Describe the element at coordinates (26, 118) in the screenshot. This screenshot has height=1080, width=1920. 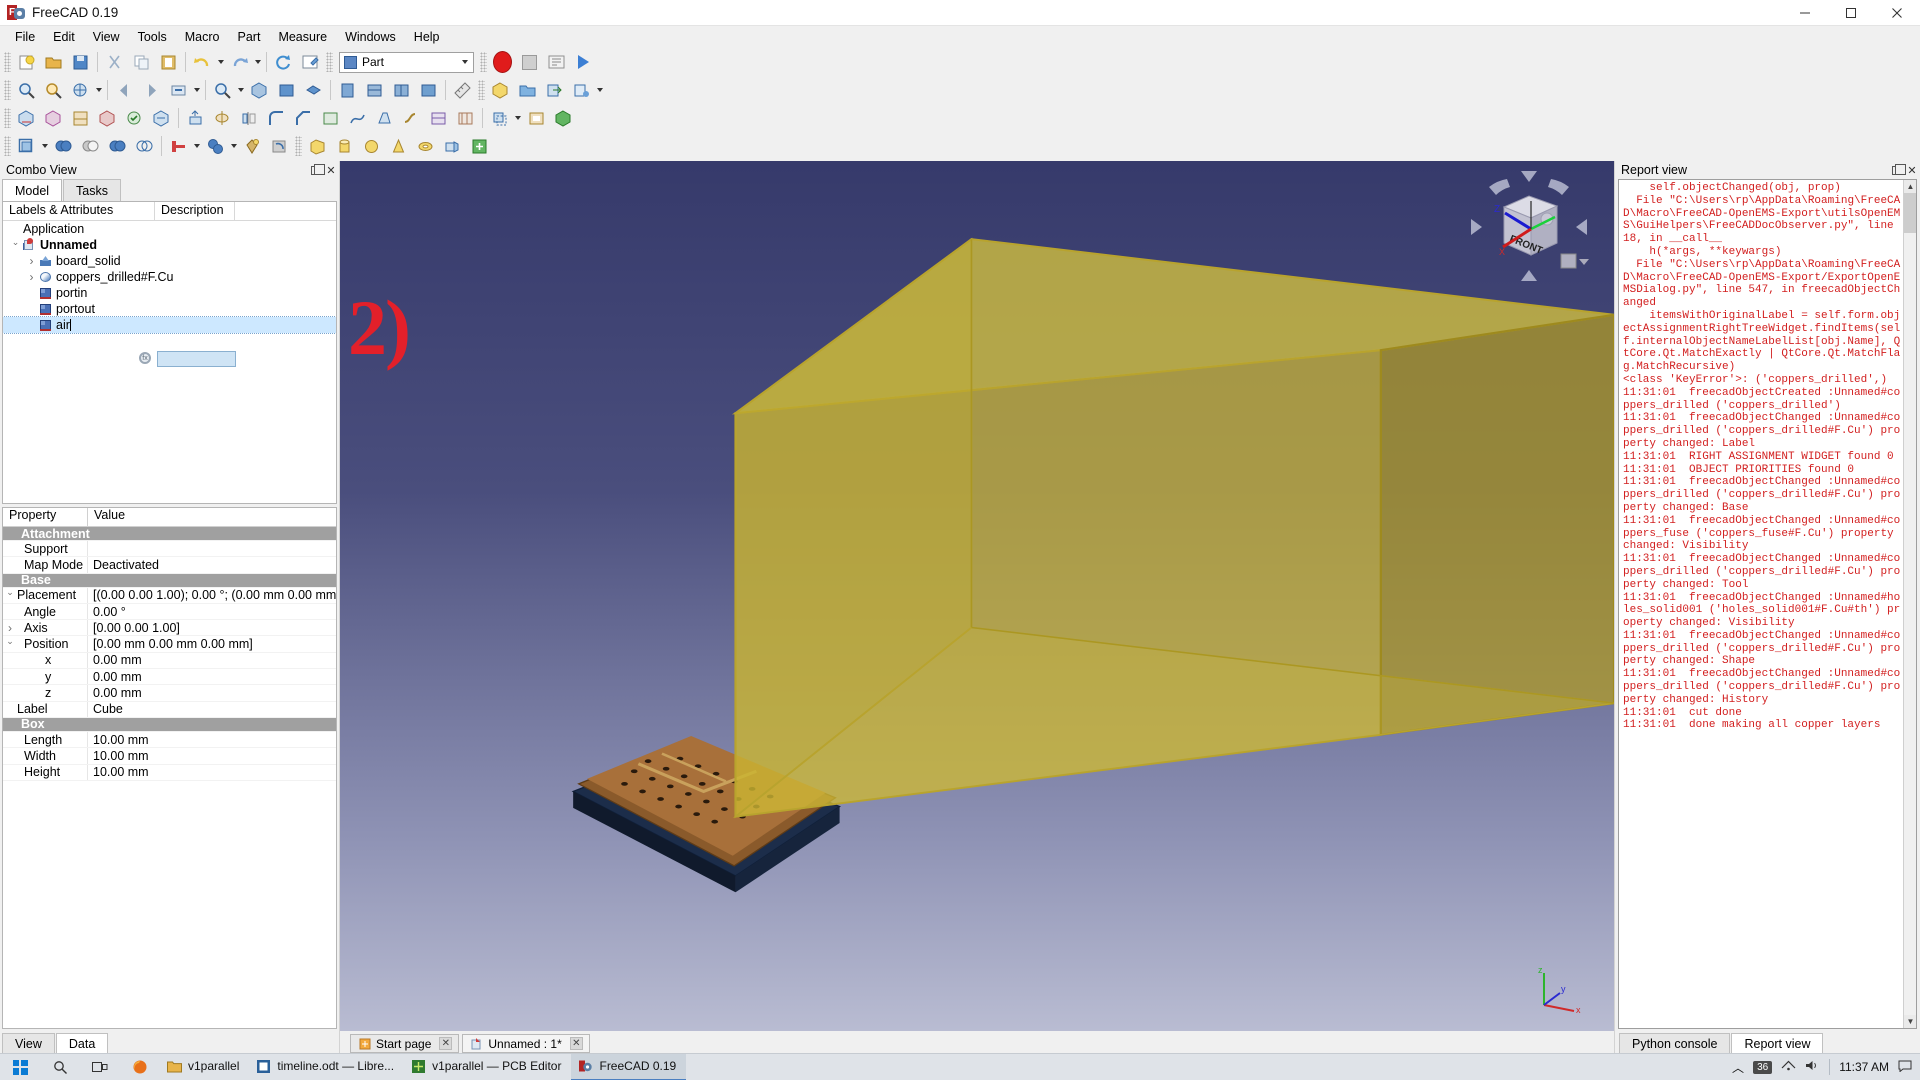
I see `import-cad-button` at that location.